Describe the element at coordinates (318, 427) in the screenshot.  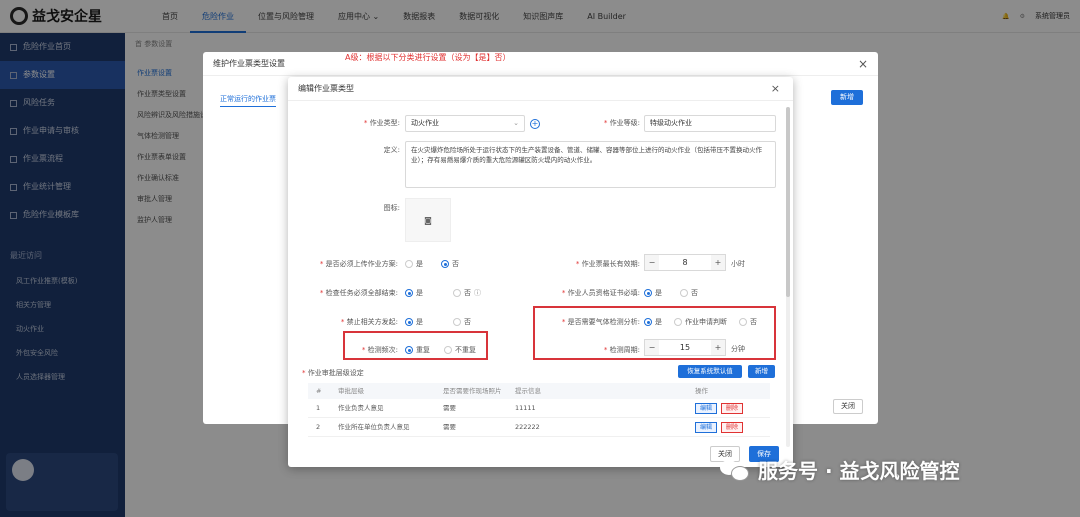
I see `cell-no: 2` at that location.